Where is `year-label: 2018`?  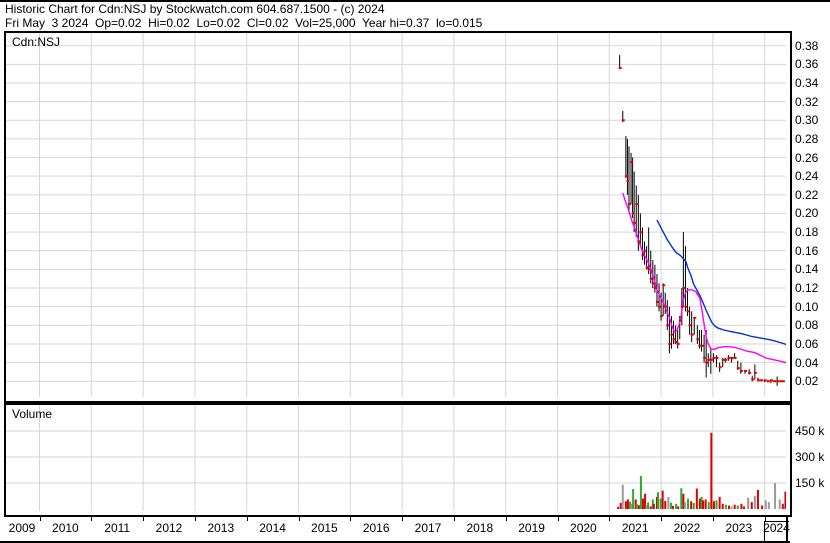 year-label: 2018 is located at coordinates (480, 528).